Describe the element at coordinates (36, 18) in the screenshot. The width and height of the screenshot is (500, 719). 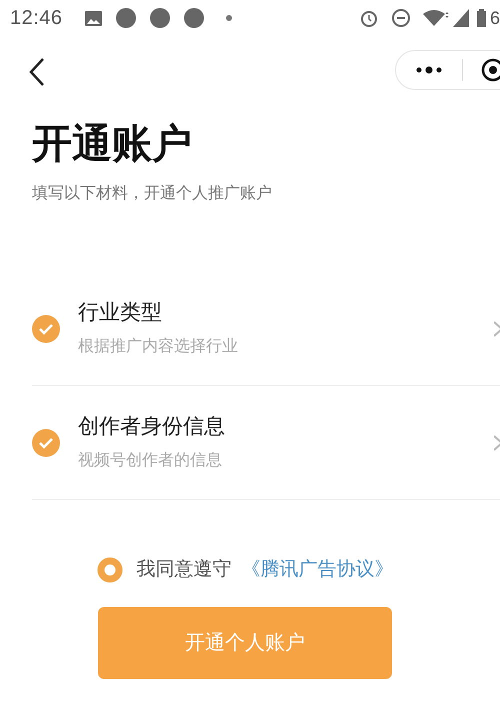
I see `status-time: 12:46` at that location.